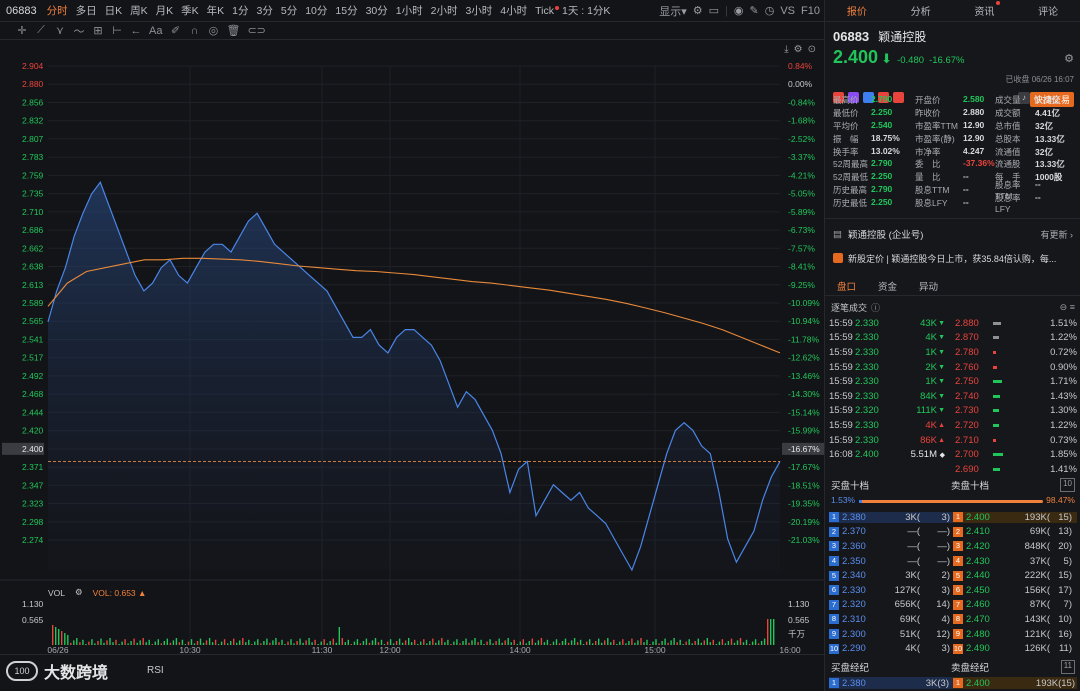 This screenshot has width=1080, height=691. Describe the element at coordinates (891, 546) in the screenshot. I see `bid-level: 3 2.360 —(—)` at that location.